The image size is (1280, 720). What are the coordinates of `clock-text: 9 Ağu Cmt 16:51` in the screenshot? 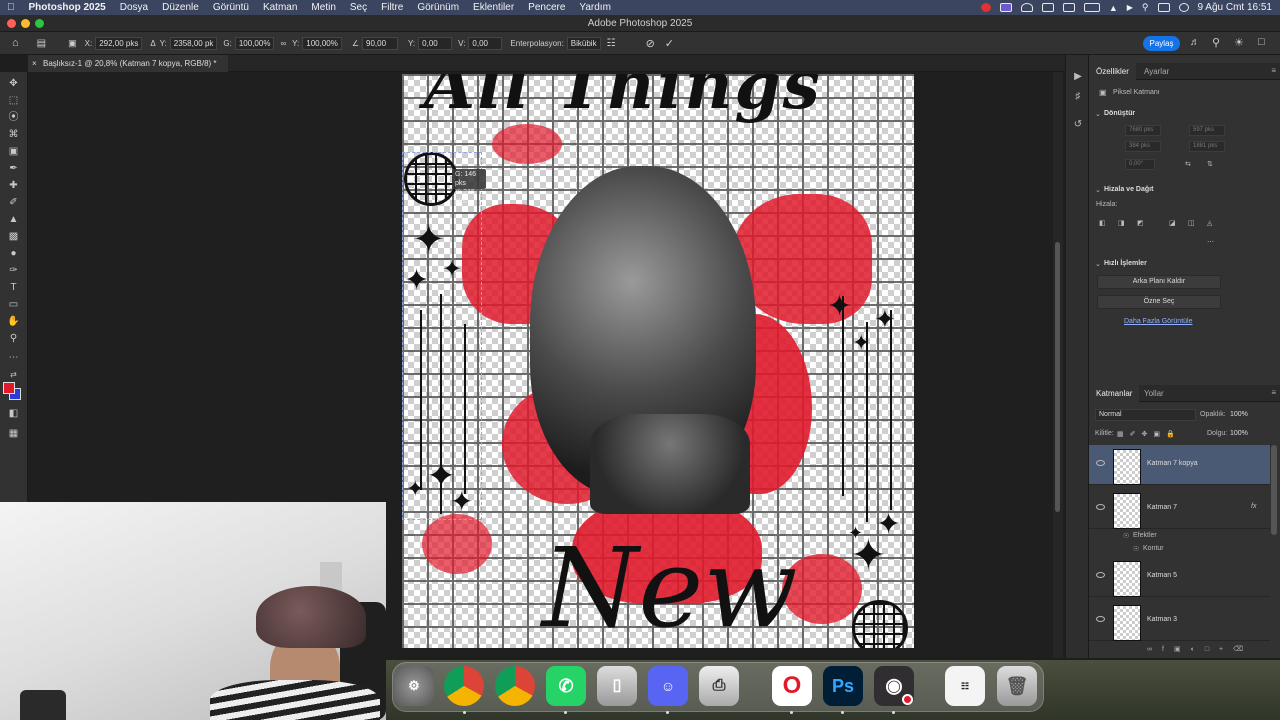 It's located at (1235, 7).